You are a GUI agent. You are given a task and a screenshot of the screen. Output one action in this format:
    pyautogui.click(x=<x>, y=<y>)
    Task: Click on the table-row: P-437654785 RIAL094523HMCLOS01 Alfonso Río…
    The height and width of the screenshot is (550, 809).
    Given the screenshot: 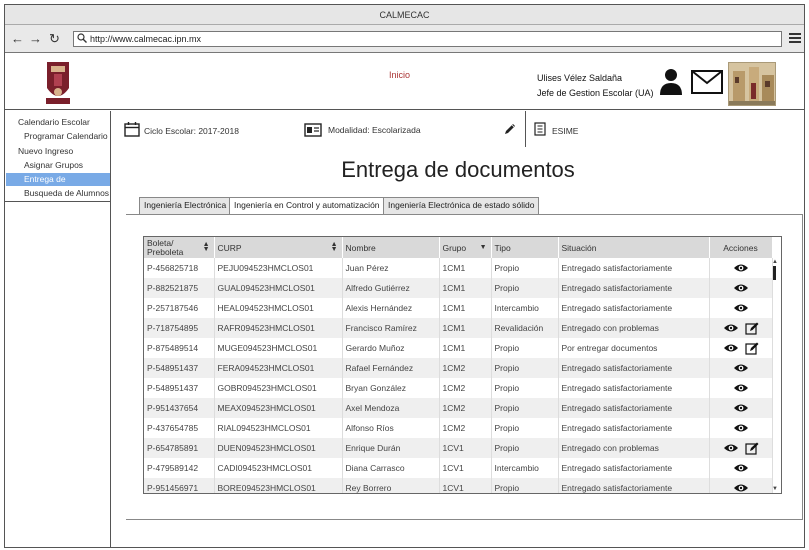 What is the action you would take?
    pyautogui.click(x=458, y=428)
    